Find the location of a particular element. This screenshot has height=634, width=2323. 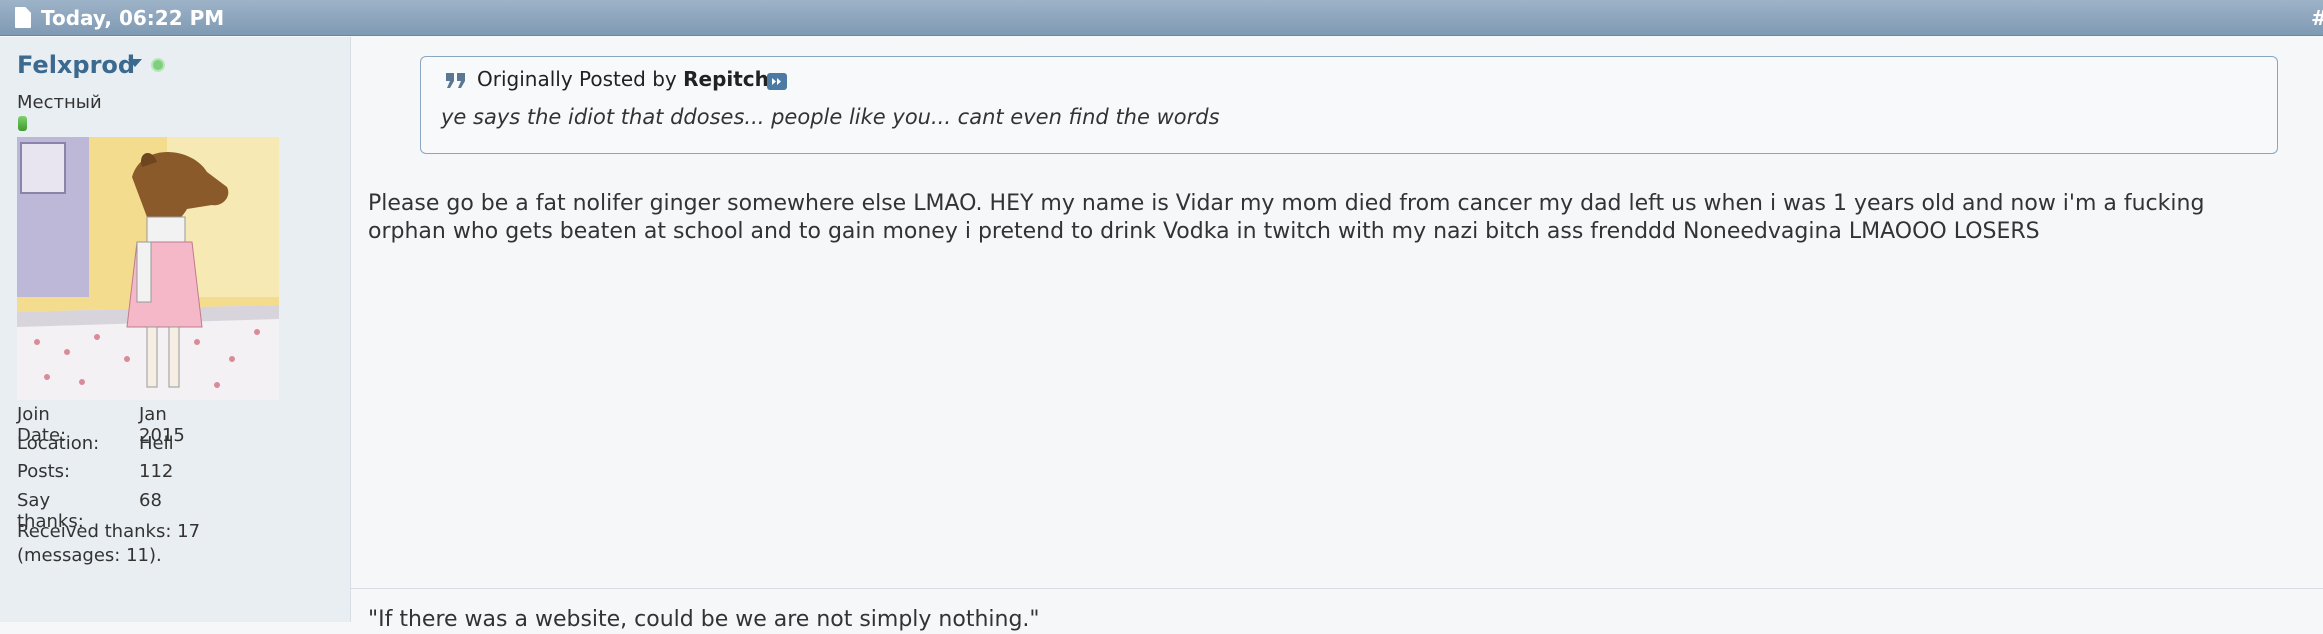

avatar is located at coordinates (148, 268).